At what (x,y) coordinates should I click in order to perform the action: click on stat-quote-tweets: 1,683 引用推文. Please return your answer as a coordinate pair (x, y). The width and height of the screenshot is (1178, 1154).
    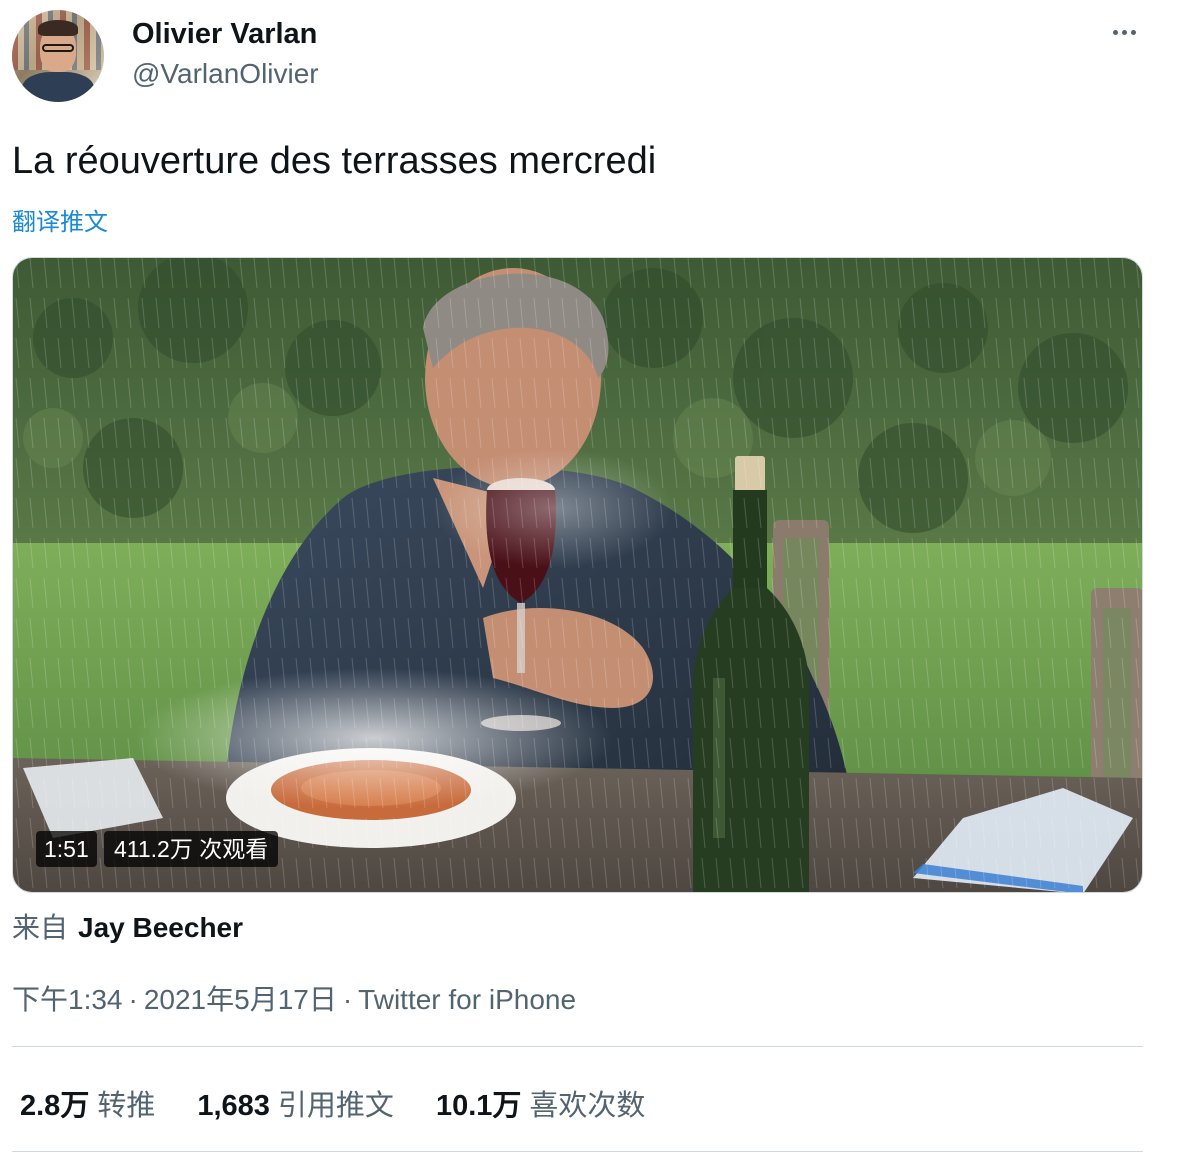
    Looking at the image, I should click on (295, 1103).